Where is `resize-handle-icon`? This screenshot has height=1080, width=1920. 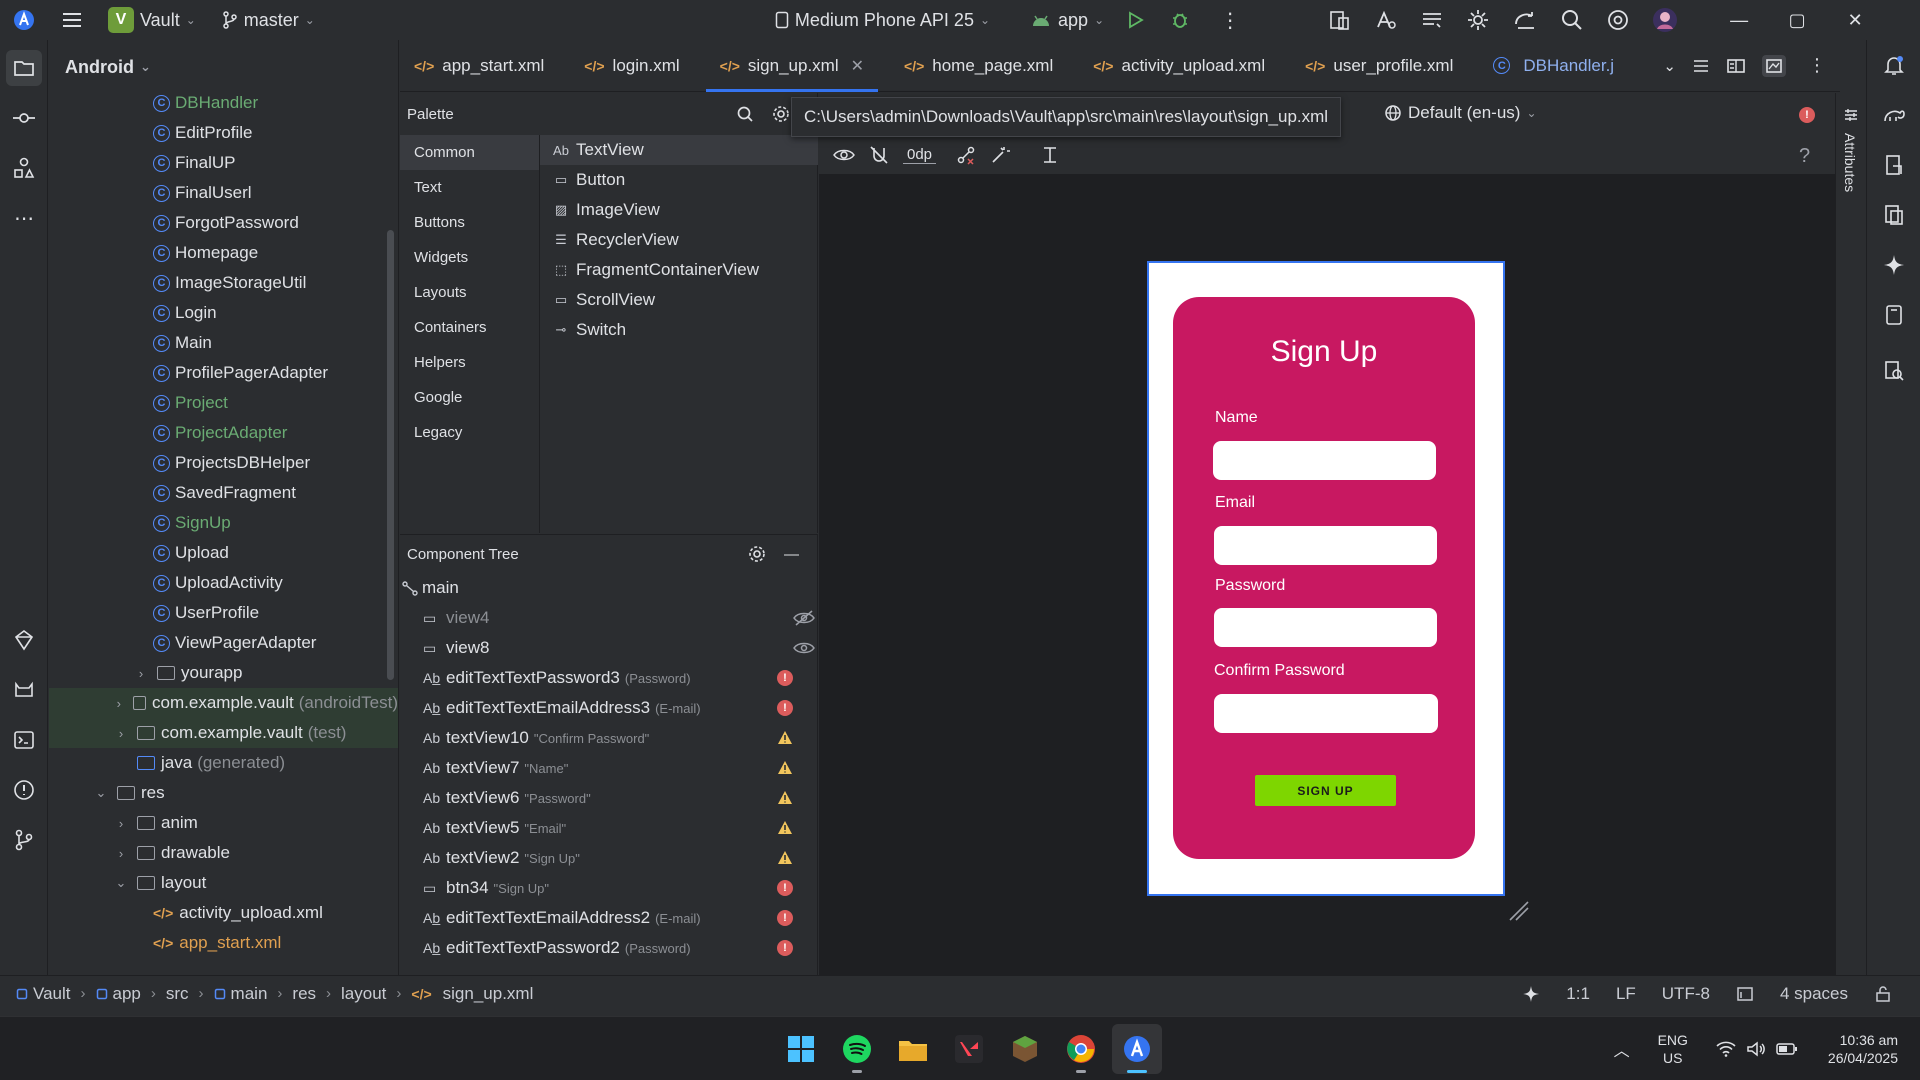 resize-handle-icon is located at coordinates (1519, 911).